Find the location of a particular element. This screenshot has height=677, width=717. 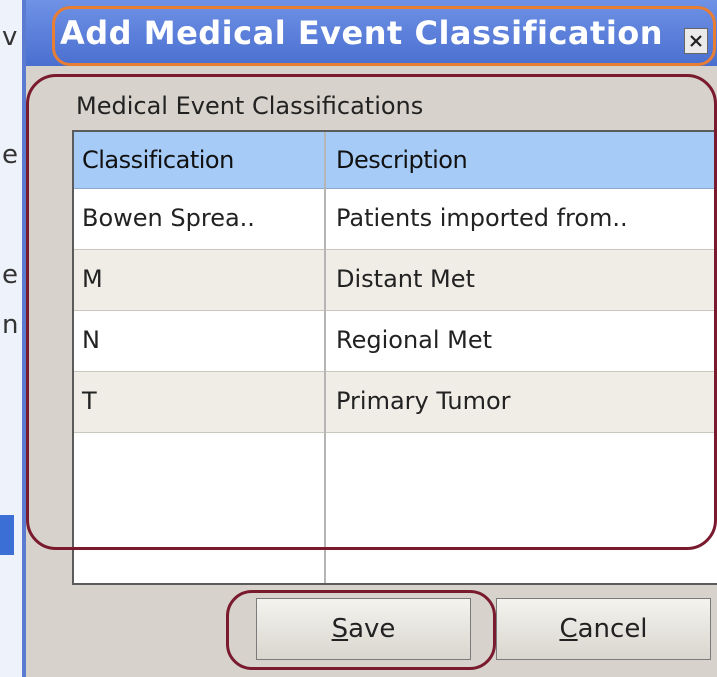

save-label: ave is located at coordinates (372, 629).